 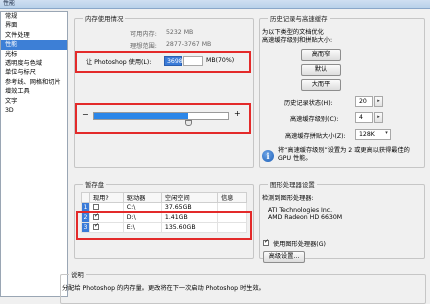 What do you see at coordinates (237, 113) in the screenshot?
I see `memory-increase-button: +` at bounding box center [237, 113].